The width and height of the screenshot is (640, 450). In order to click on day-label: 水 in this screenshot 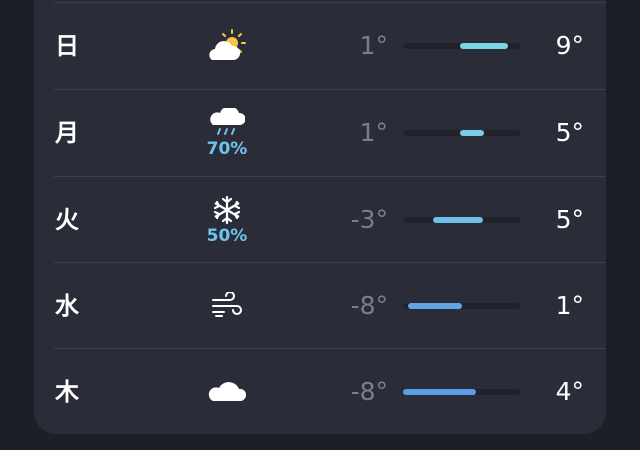, I will do `click(67, 306)`.